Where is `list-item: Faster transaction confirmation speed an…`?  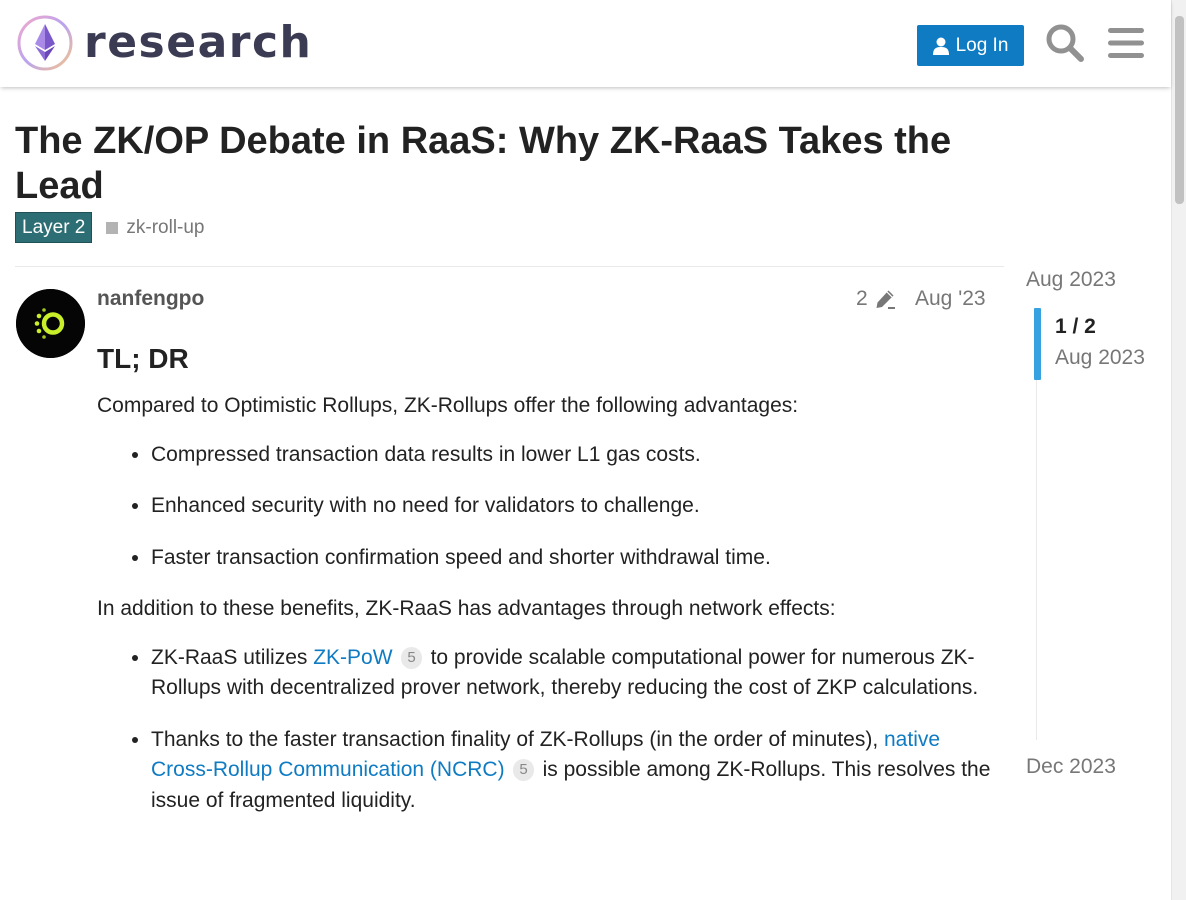
list-item: Faster transaction confirmation speed an… is located at coordinates (571, 558).